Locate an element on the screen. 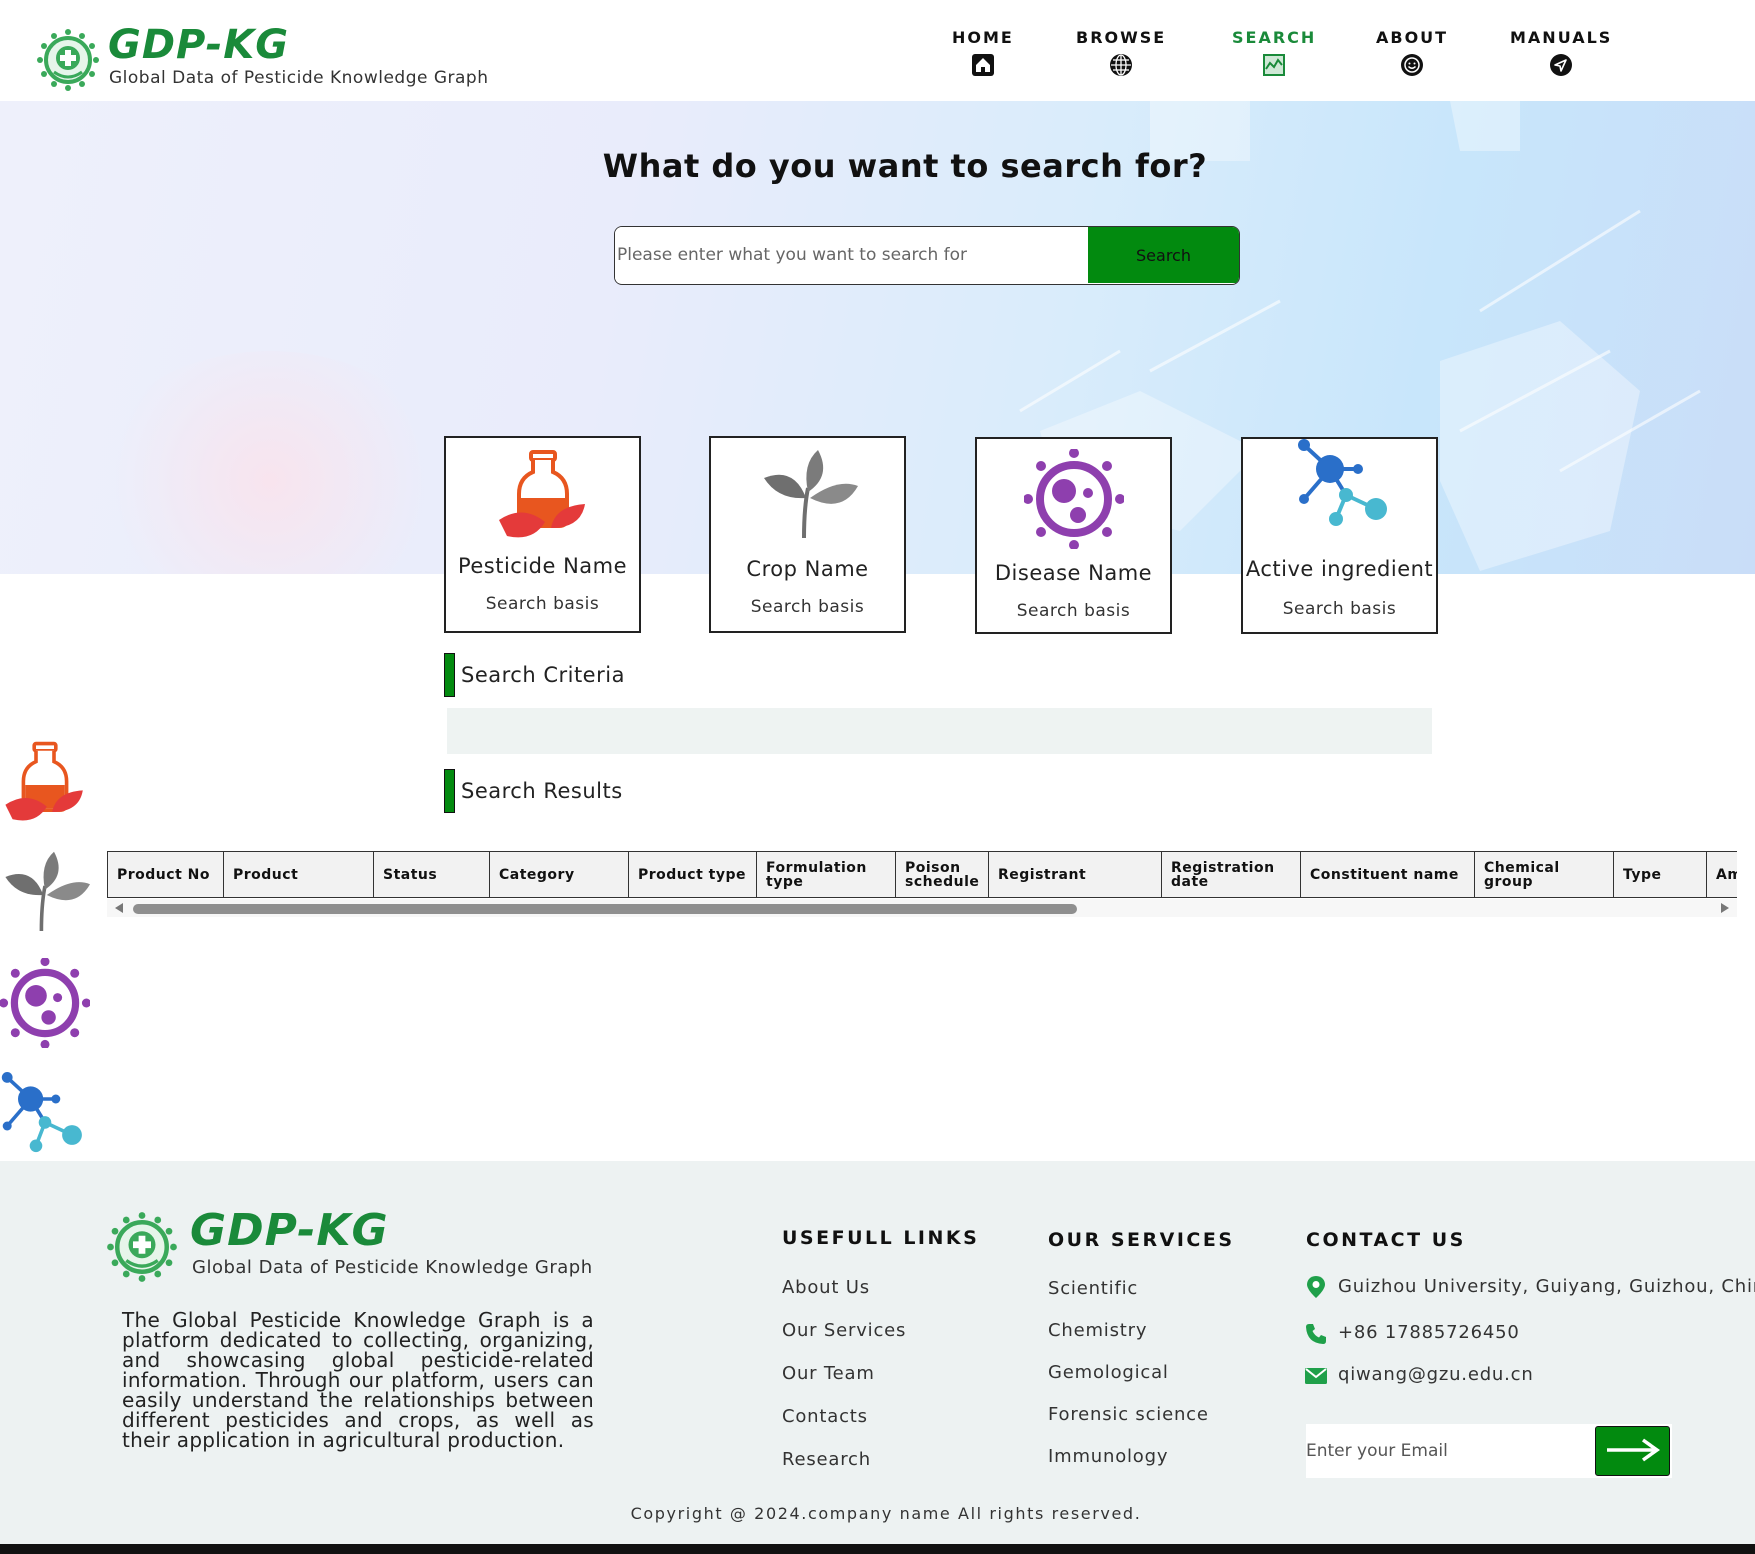 Image resolution: width=1755 pixels, height=1554 pixels. col-product-no: Product No is located at coordinates (165, 874).